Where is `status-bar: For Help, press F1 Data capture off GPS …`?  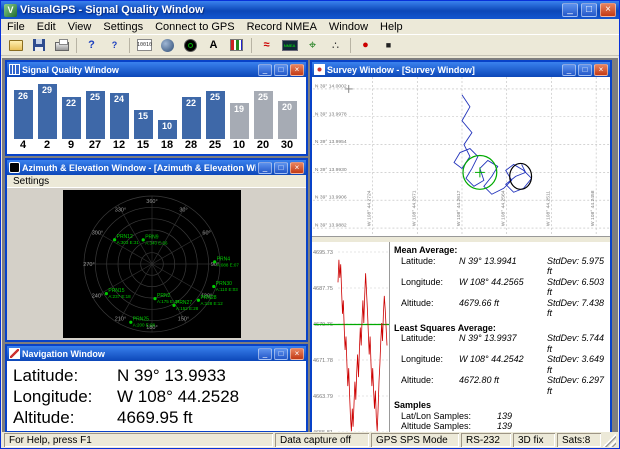
status-bar: For Help, press F1 Data capture off GPS … is located at coordinates (310, 439).